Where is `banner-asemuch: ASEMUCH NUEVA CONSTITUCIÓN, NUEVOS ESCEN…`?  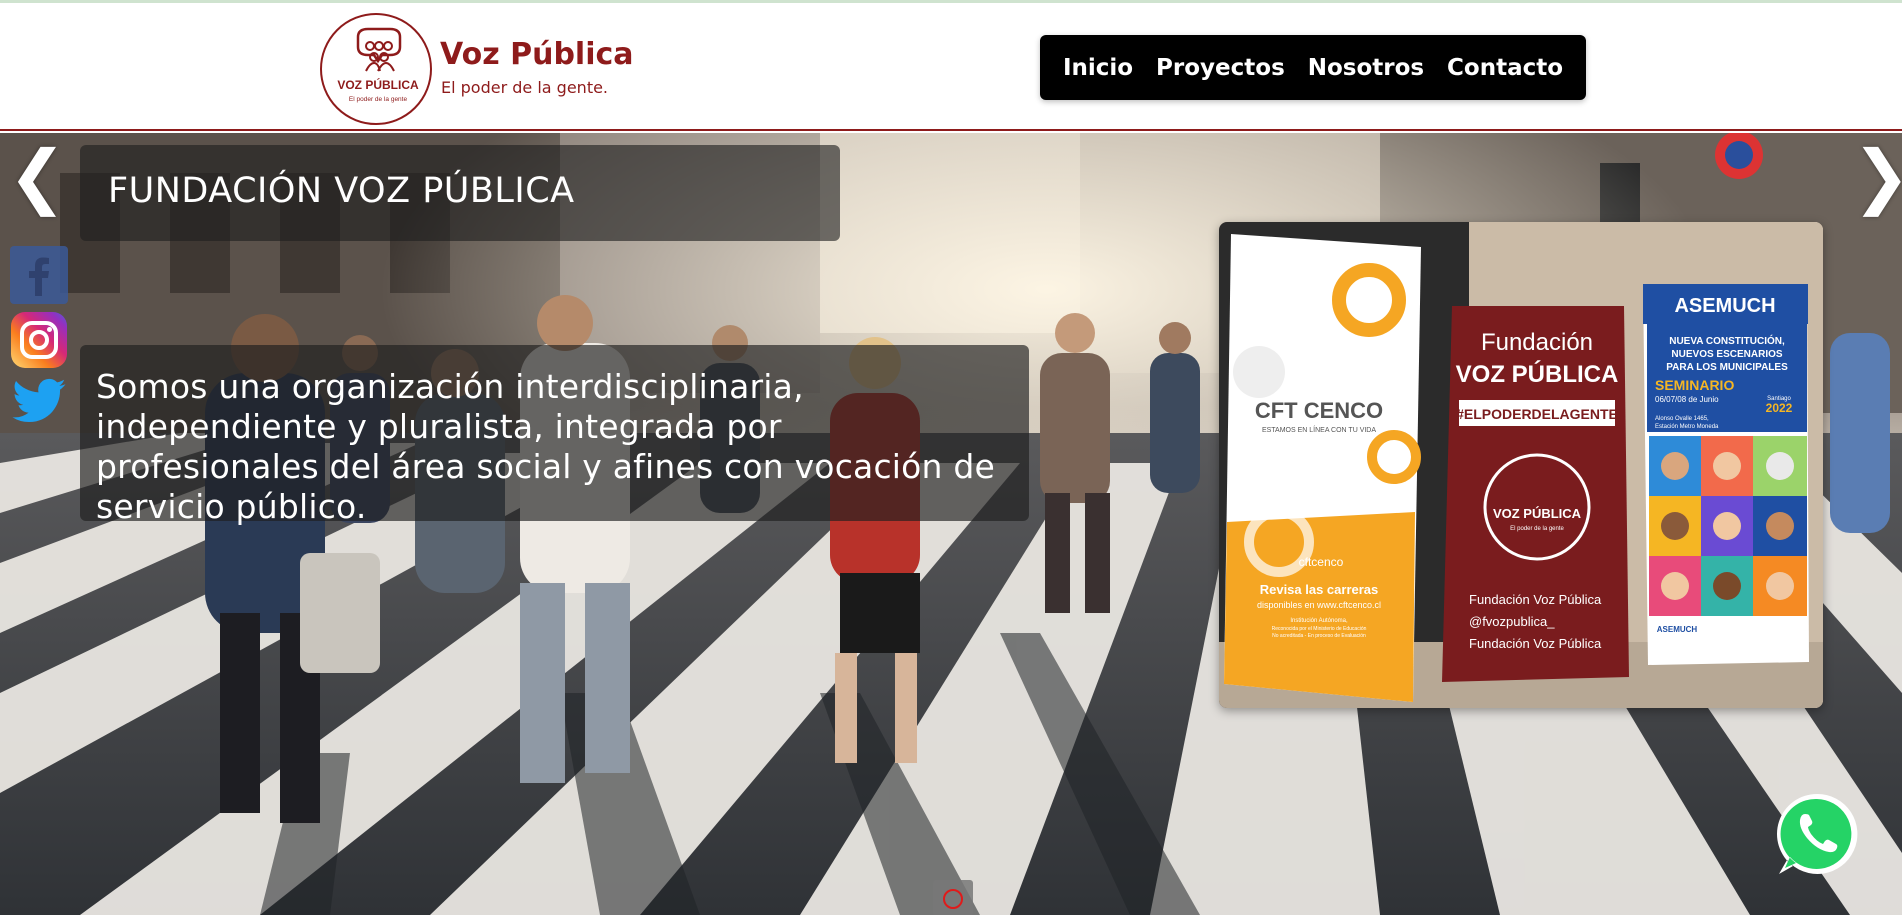 banner-asemuch: ASEMUCH NUEVA CONSTITUCIÓN, NUEVOS ESCEN… is located at coordinates (1726, 474).